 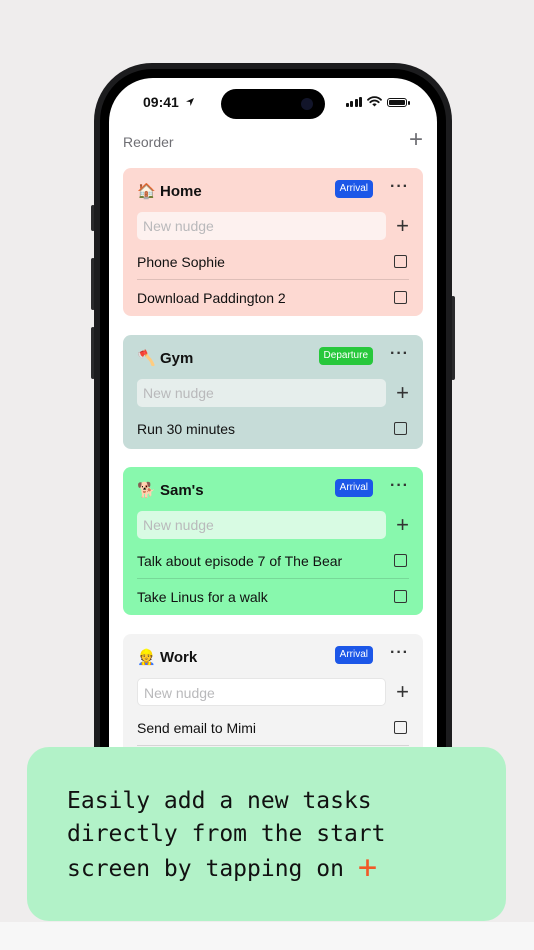 What do you see at coordinates (211, 298) in the screenshot?
I see `task-label: Download Paddington 2` at bounding box center [211, 298].